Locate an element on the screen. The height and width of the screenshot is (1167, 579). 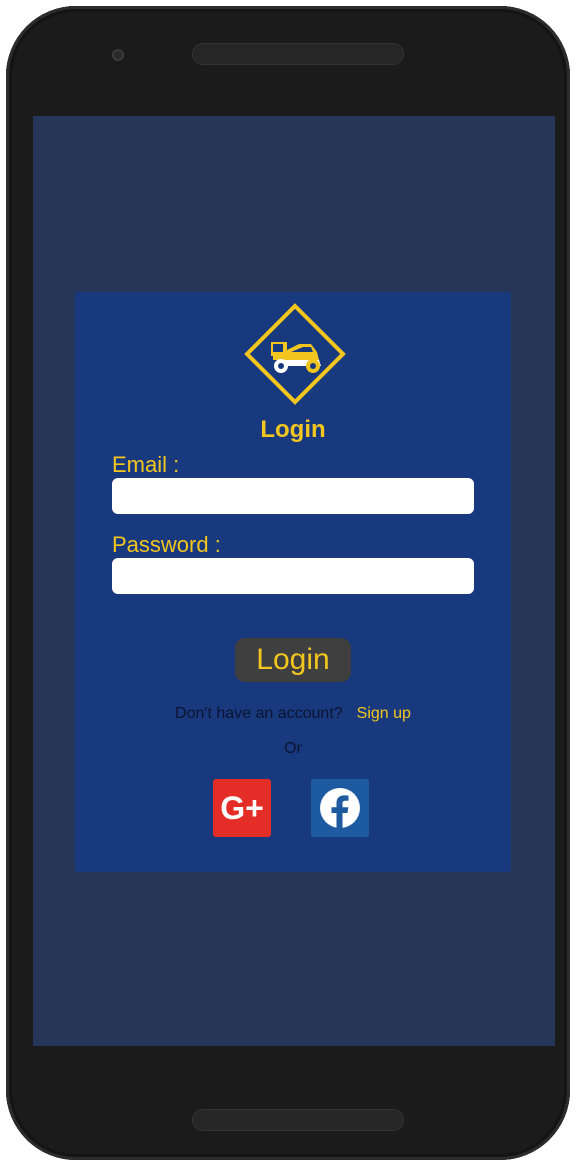
top-speaker is located at coordinates (298, 54).